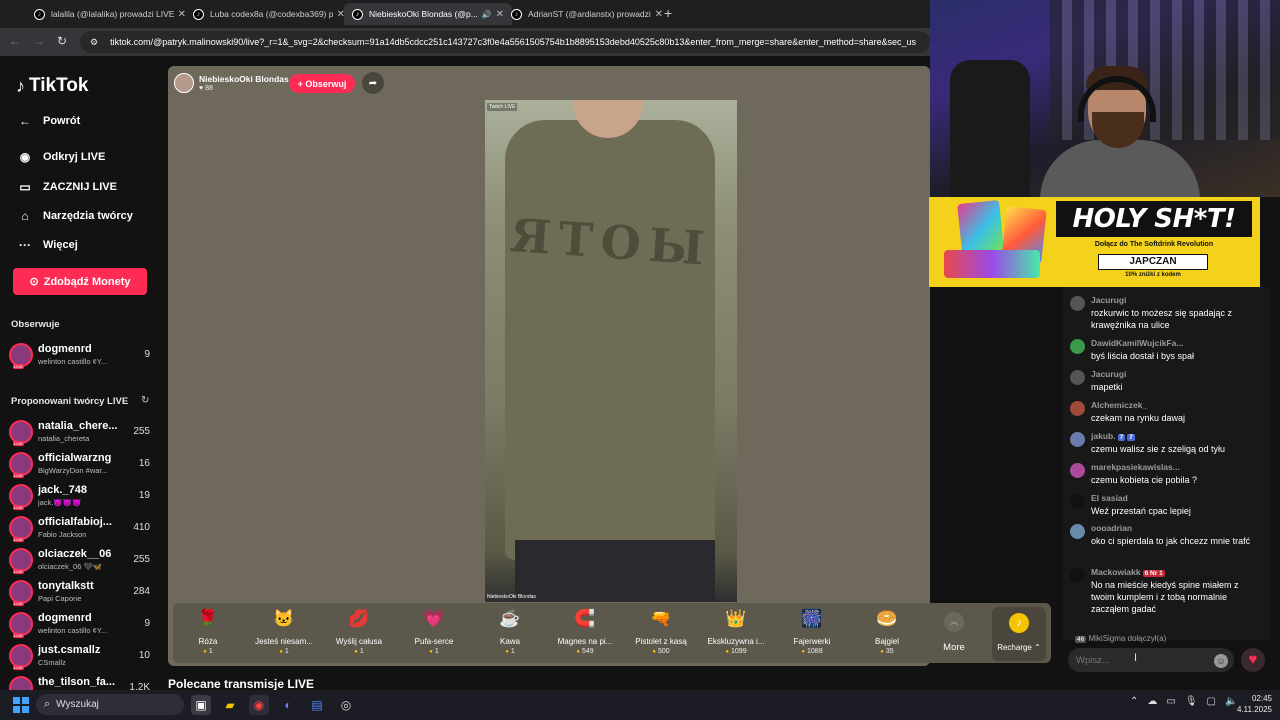 This screenshot has width=1280, height=720. I want to click on display-icon: ▢, so click(1211, 701).